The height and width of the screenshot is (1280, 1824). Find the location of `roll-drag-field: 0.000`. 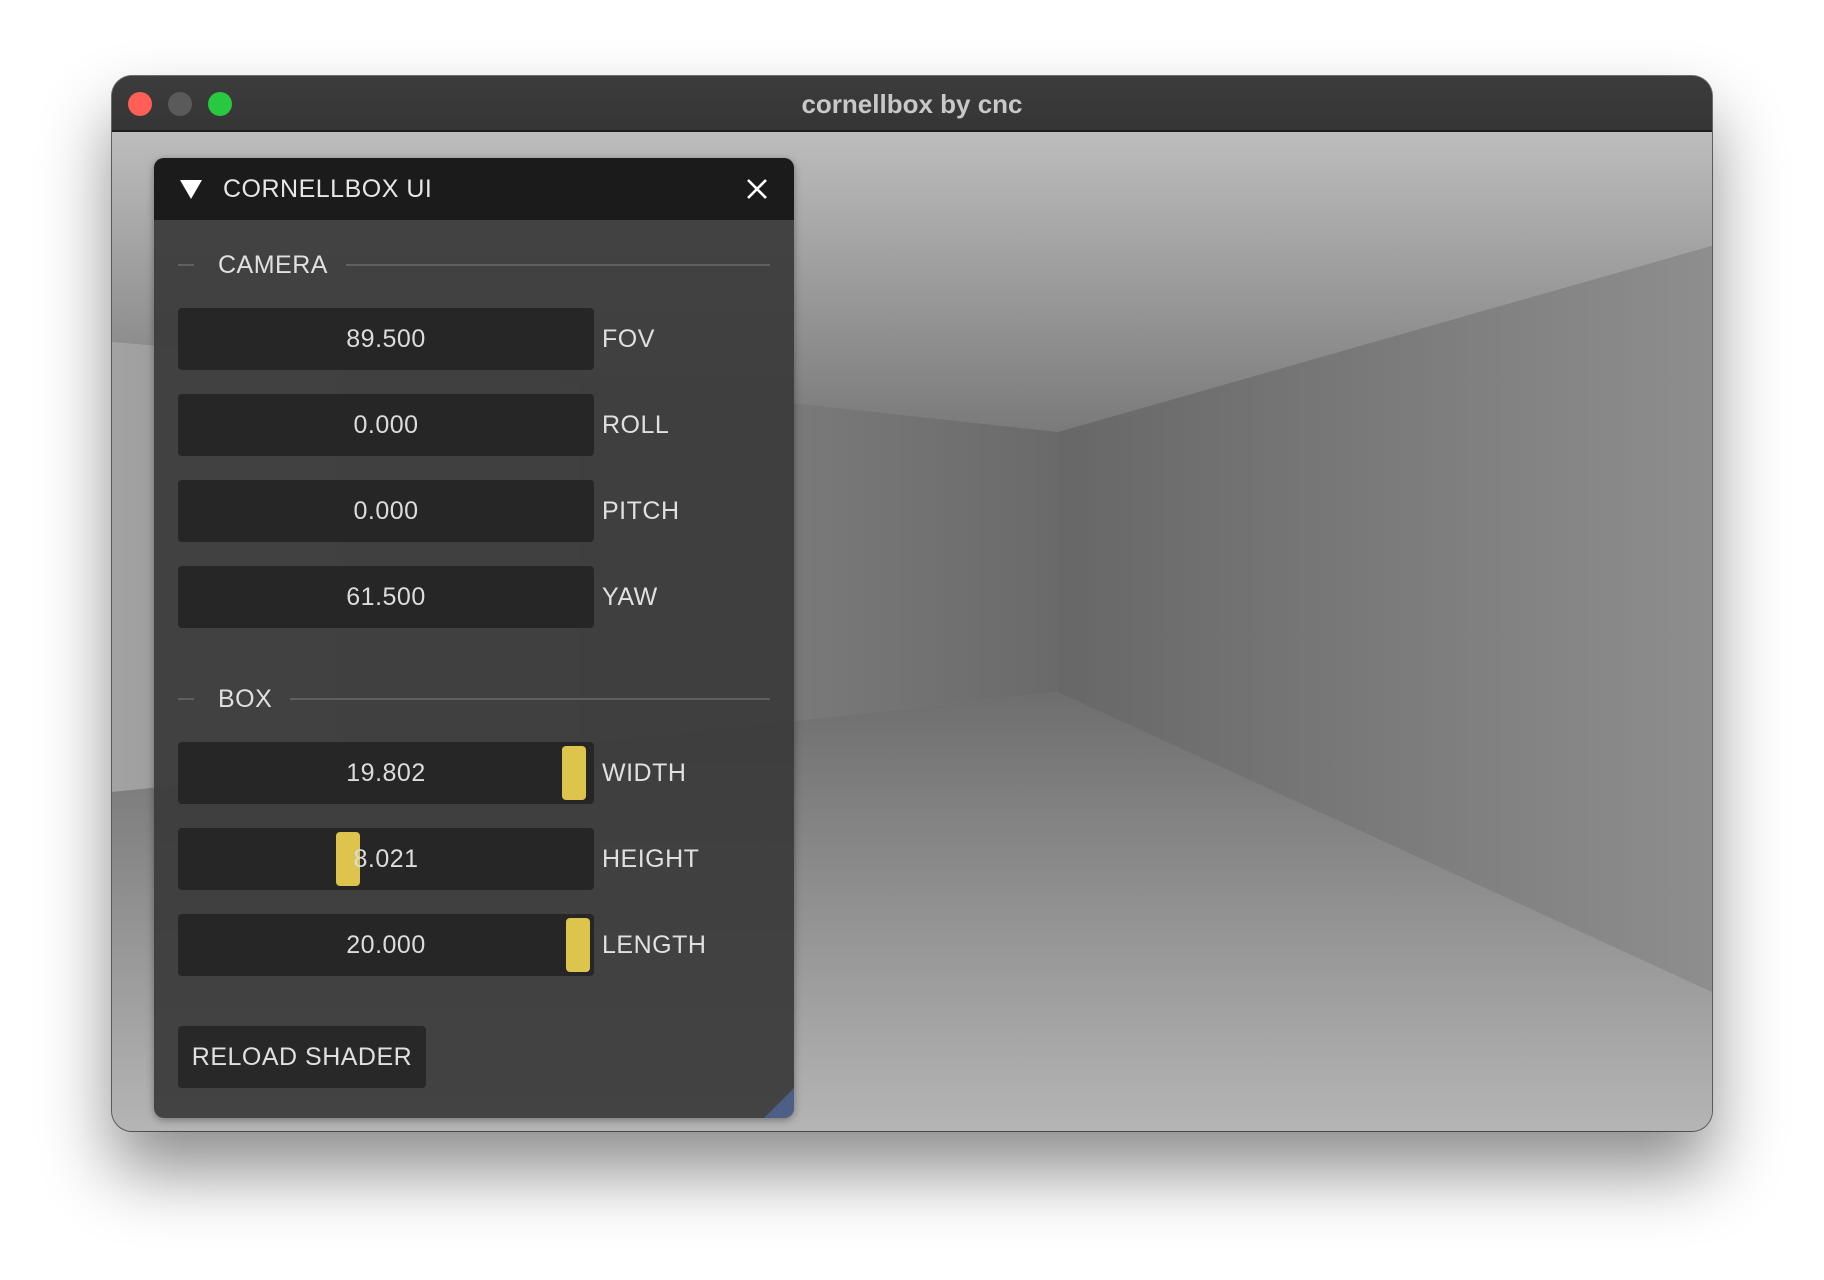

roll-drag-field: 0.000 is located at coordinates (386, 425).